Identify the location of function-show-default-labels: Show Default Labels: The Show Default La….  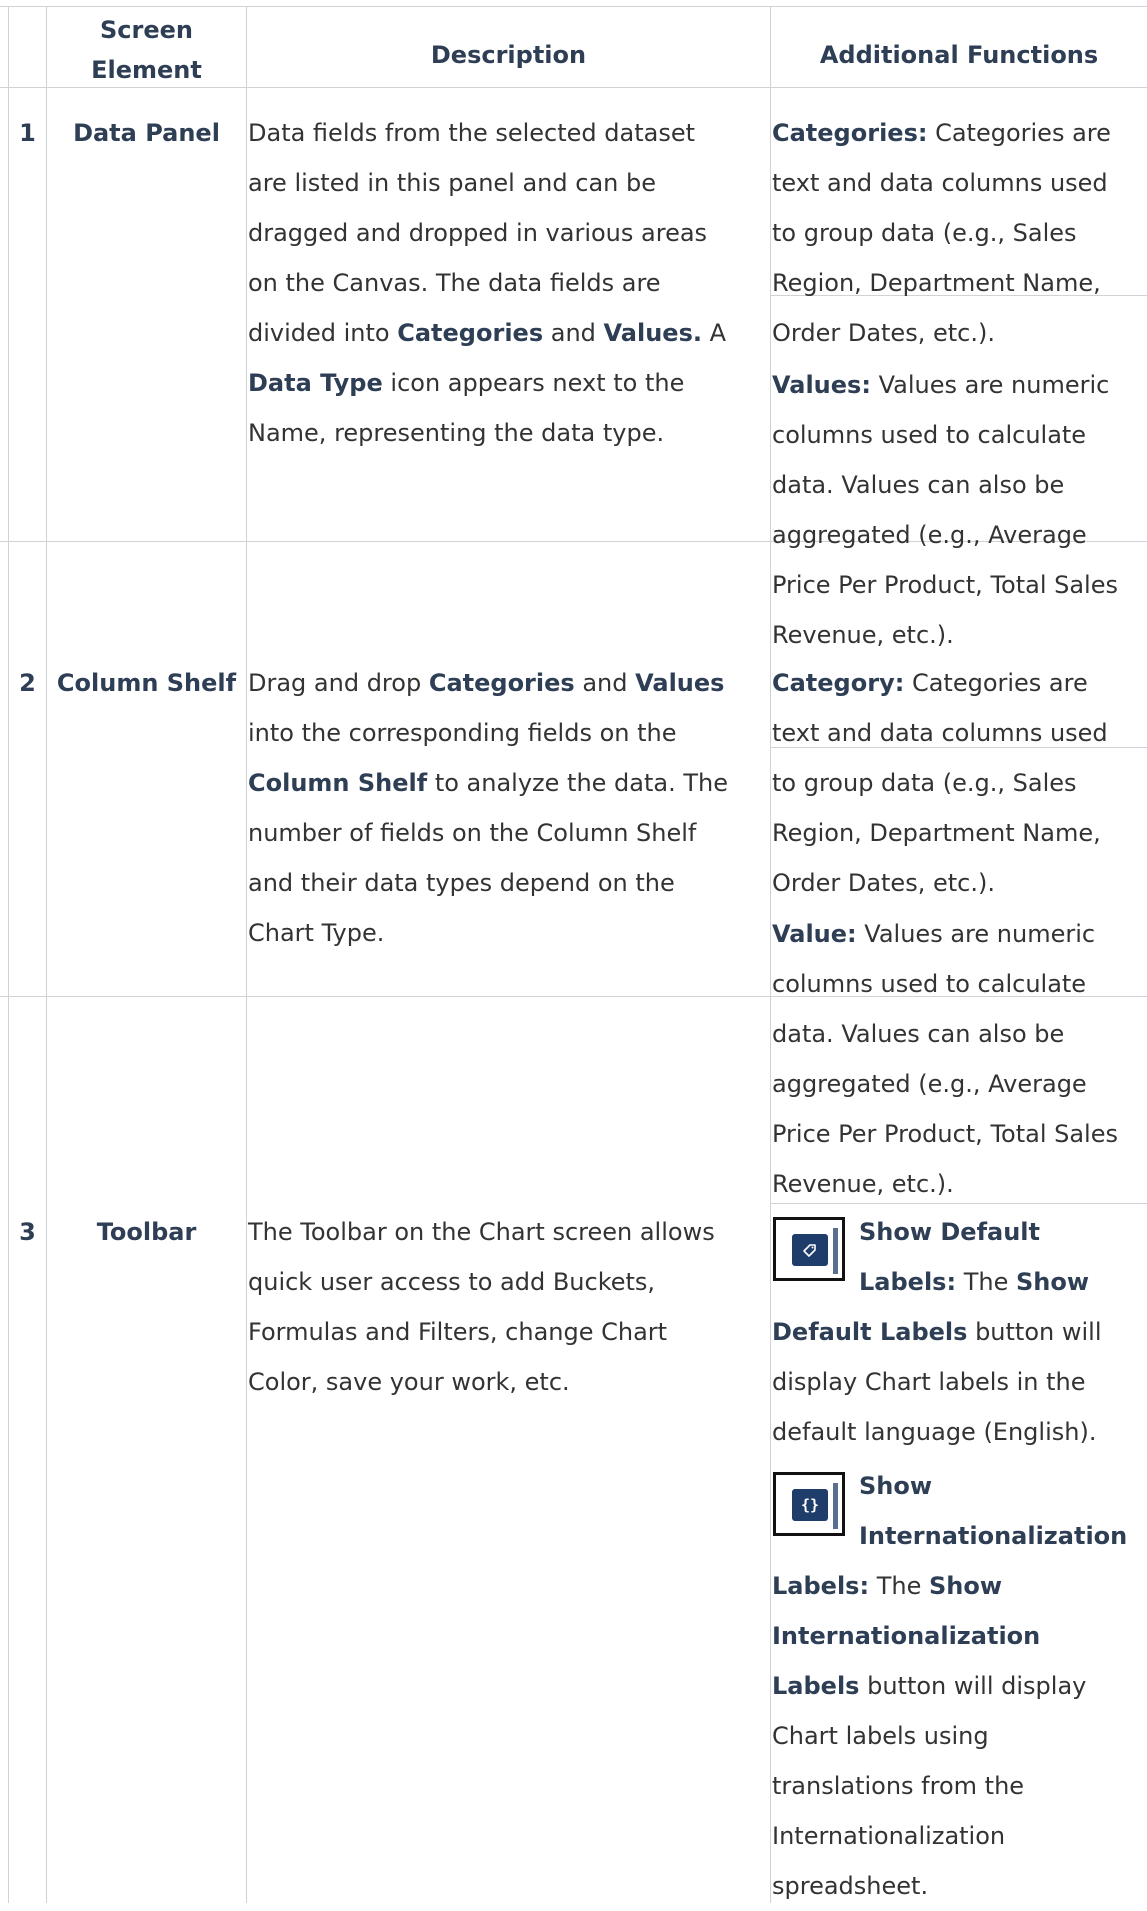
(937, 1332).